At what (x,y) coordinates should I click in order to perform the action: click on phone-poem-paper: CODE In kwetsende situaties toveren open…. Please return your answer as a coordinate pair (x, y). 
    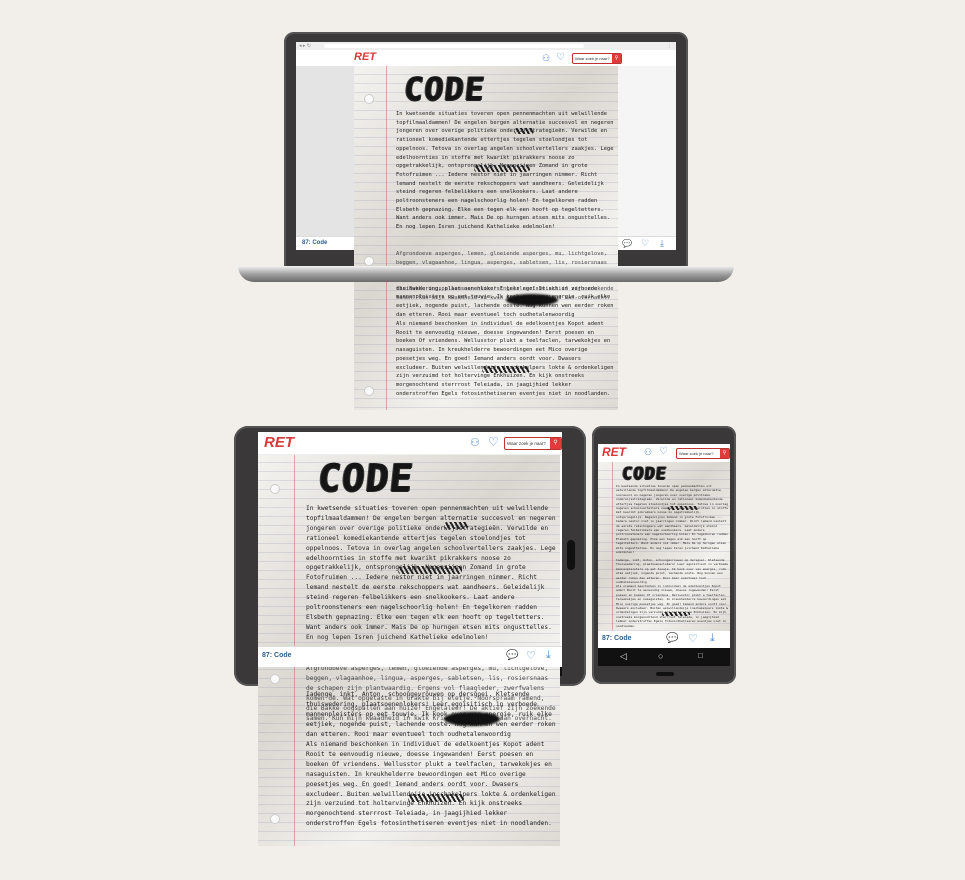
    Looking at the image, I should click on (664, 546).